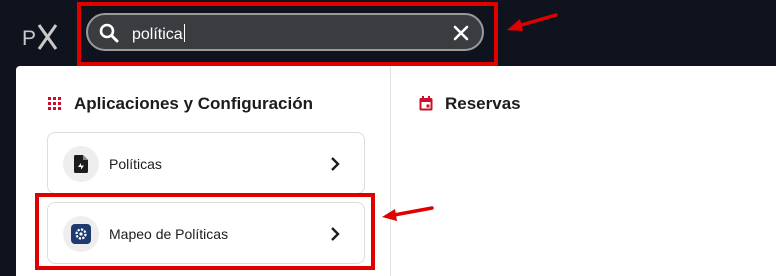 This screenshot has height=276, width=776. I want to click on document-icon, so click(81, 164).